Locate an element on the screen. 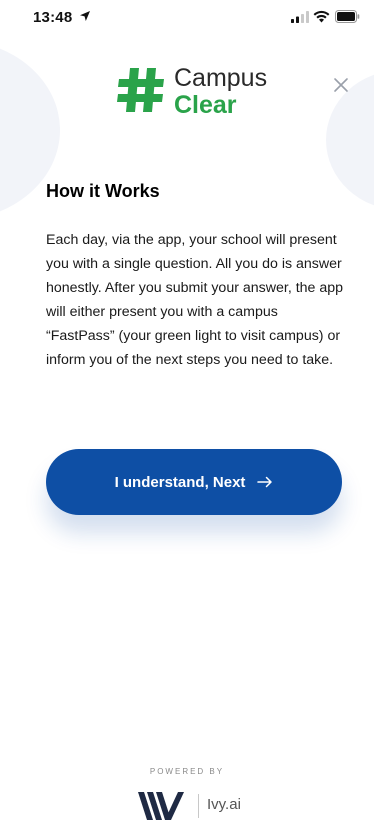 This screenshot has width=374, height=840. next-button: I understand, Next is located at coordinates (194, 482).